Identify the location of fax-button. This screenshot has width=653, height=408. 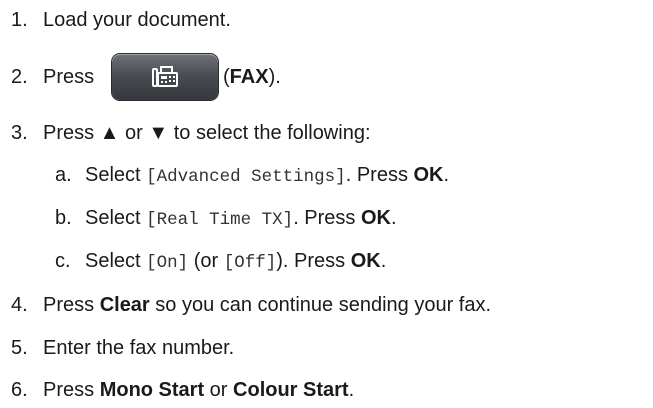
(165, 77).